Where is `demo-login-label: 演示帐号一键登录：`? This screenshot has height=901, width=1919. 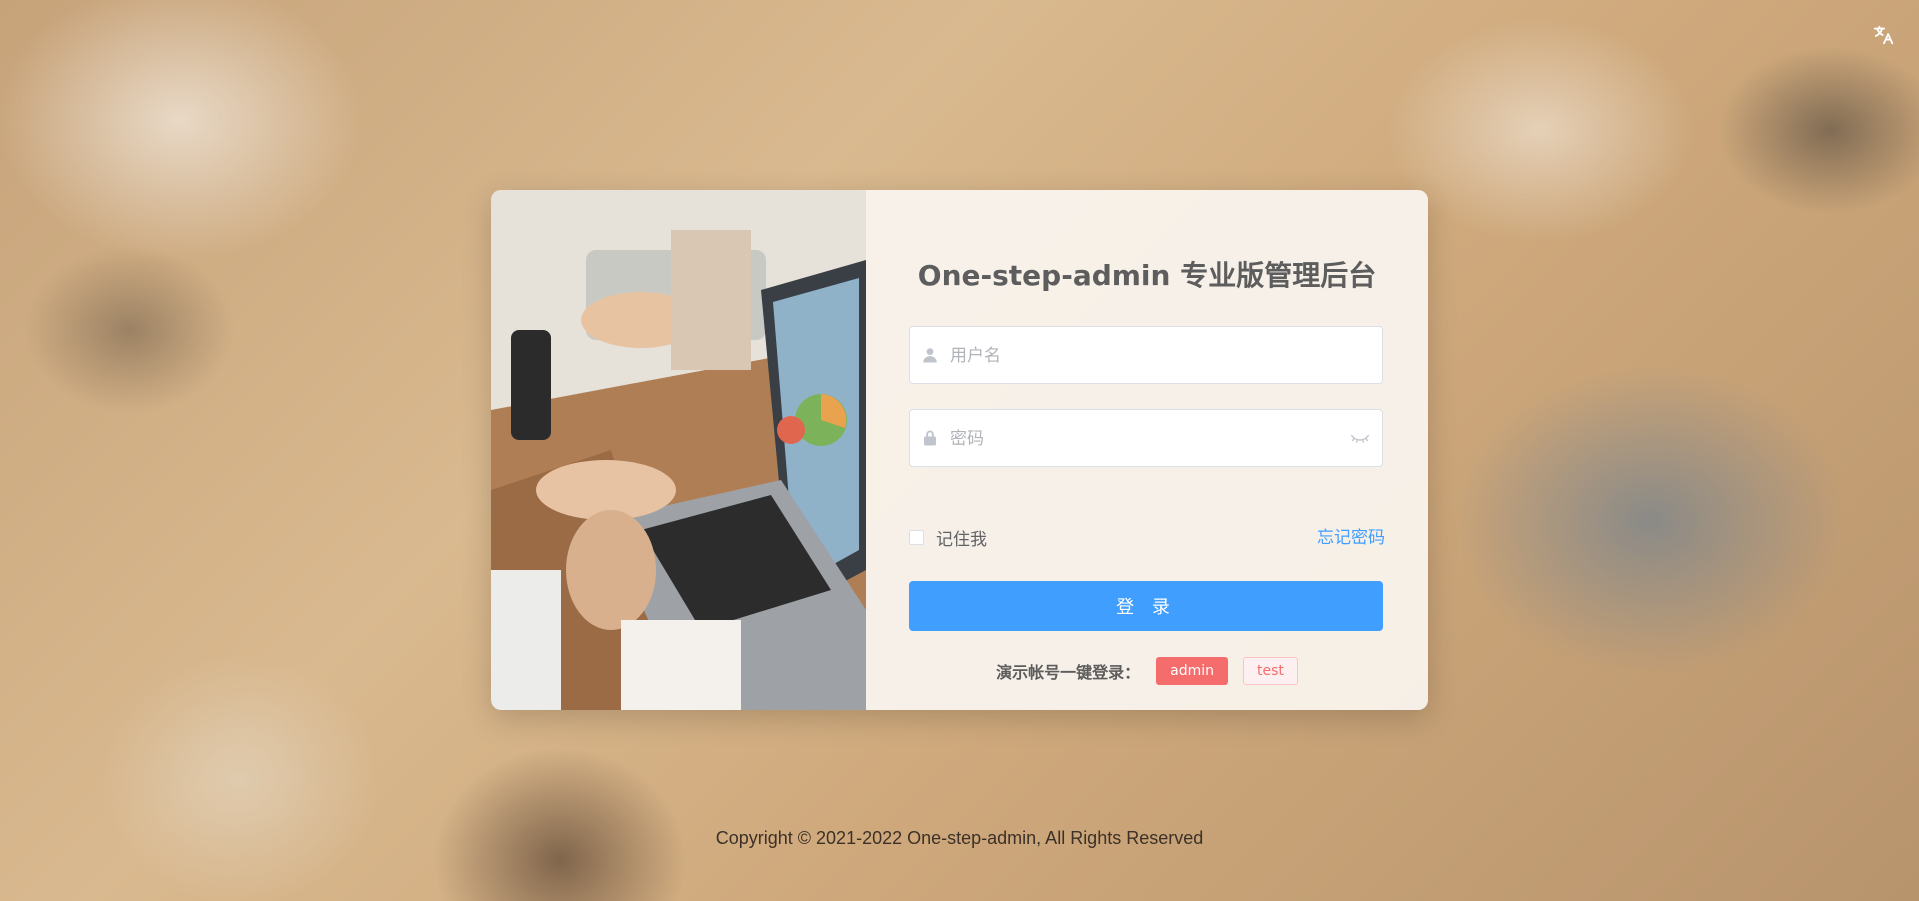
demo-login-label: 演示帐号一键登录： is located at coordinates (1068, 672).